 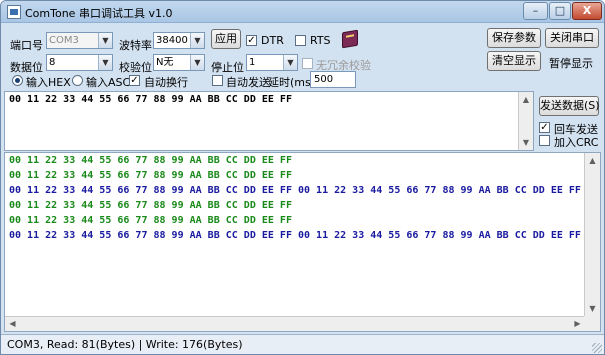 What do you see at coordinates (17, 80) in the screenshot?
I see `input-hex-radio` at bounding box center [17, 80].